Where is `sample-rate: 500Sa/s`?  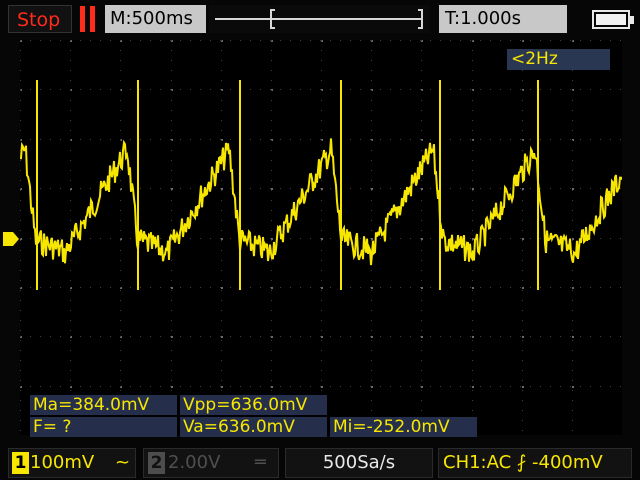
sample-rate: 500Sa/s is located at coordinates (359, 462).